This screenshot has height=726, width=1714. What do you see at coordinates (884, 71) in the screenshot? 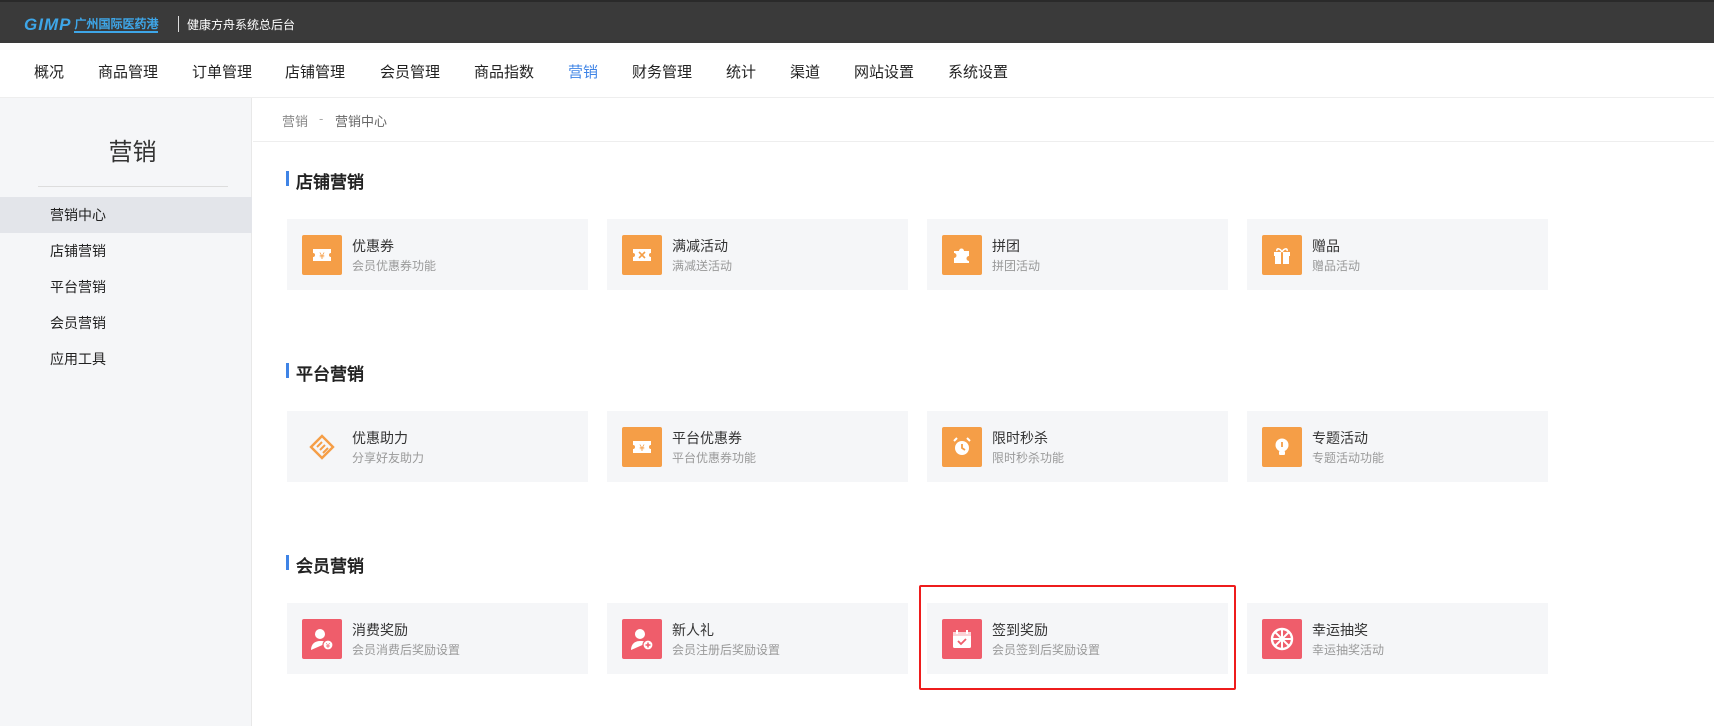
I see `nav-item-site-settings: 网站设置` at bounding box center [884, 71].